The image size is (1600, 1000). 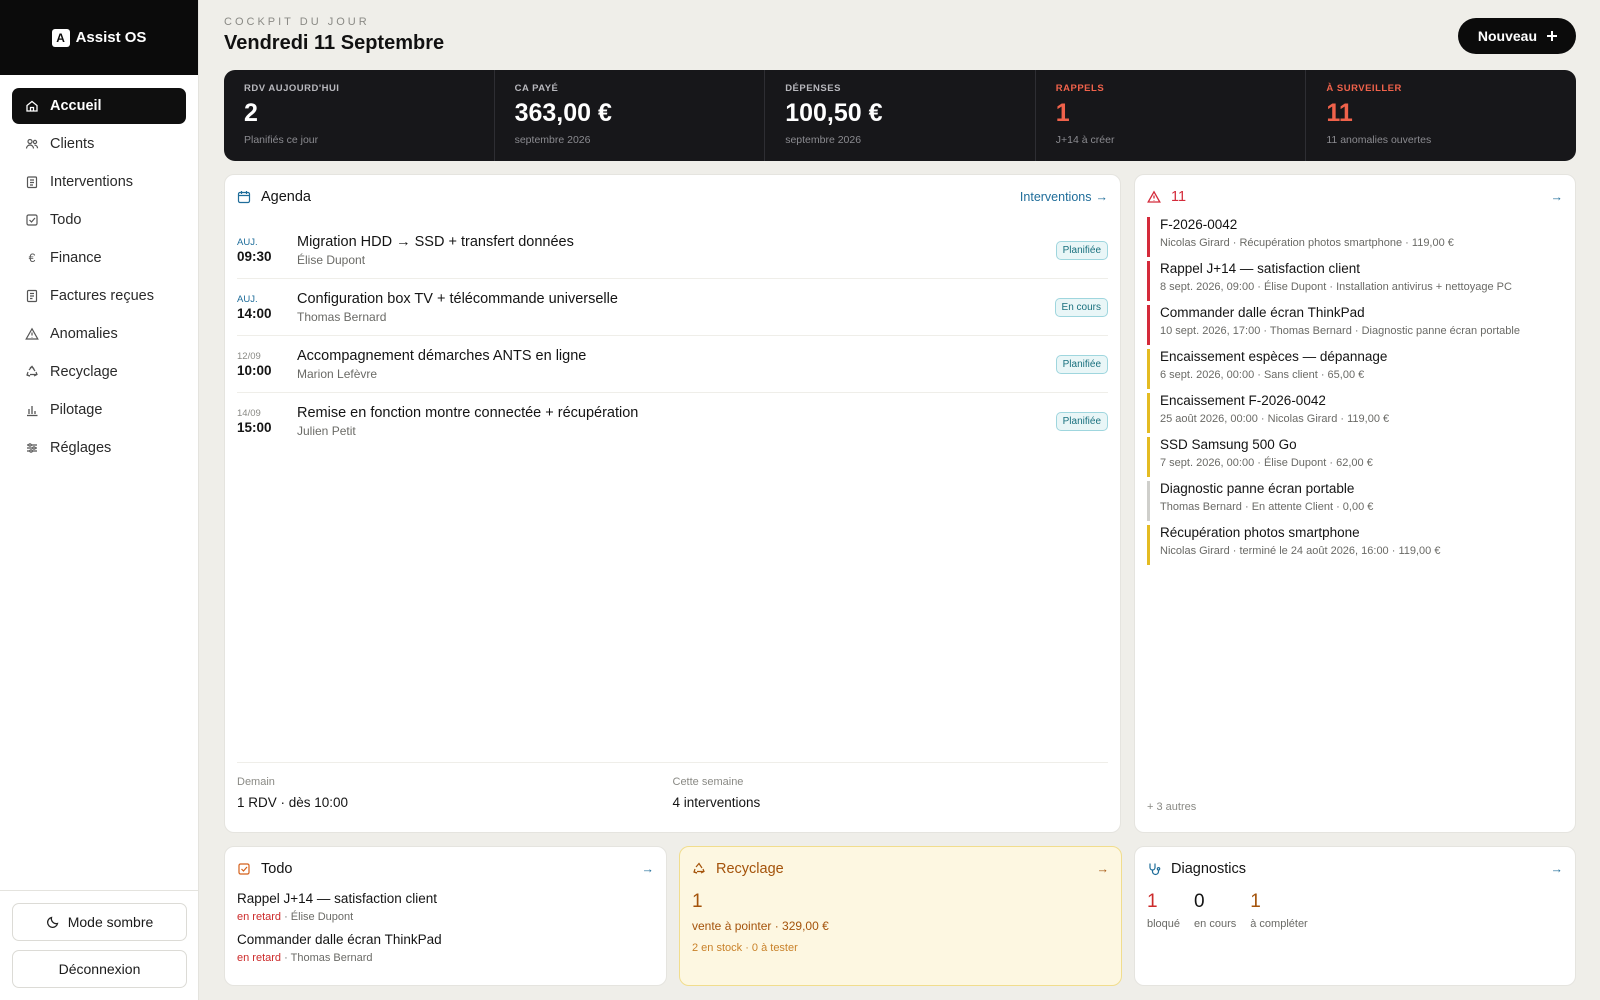 I want to click on kpi-sub: septembre 2026, so click(x=823, y=140).